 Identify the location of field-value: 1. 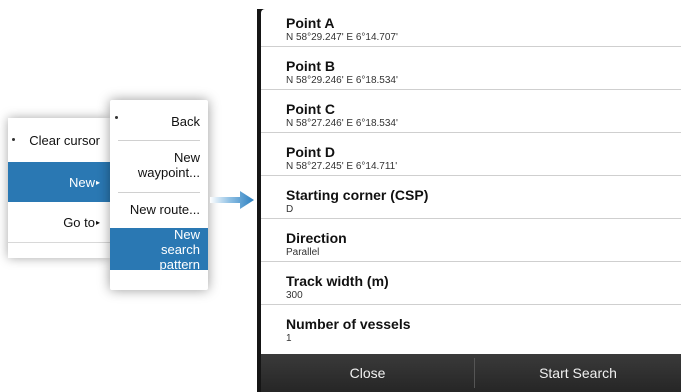
(289, 338).